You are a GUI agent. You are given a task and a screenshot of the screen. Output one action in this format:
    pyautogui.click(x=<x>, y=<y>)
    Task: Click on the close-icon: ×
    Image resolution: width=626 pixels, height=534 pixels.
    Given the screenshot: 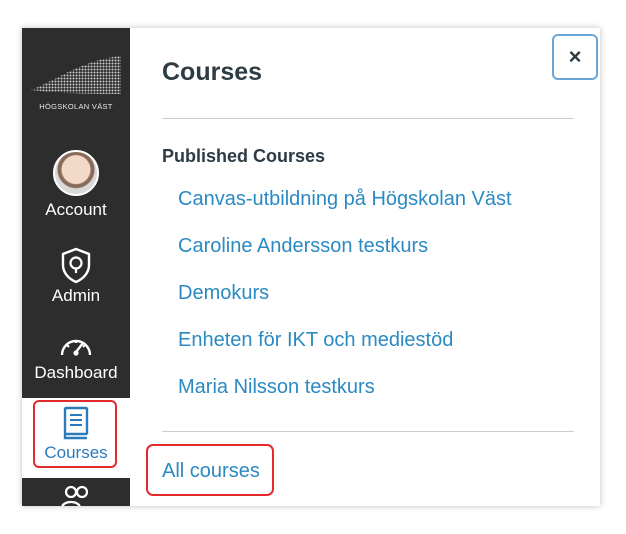 What is the action you would take?
    pyautogui.click(x=575, y=56)
    